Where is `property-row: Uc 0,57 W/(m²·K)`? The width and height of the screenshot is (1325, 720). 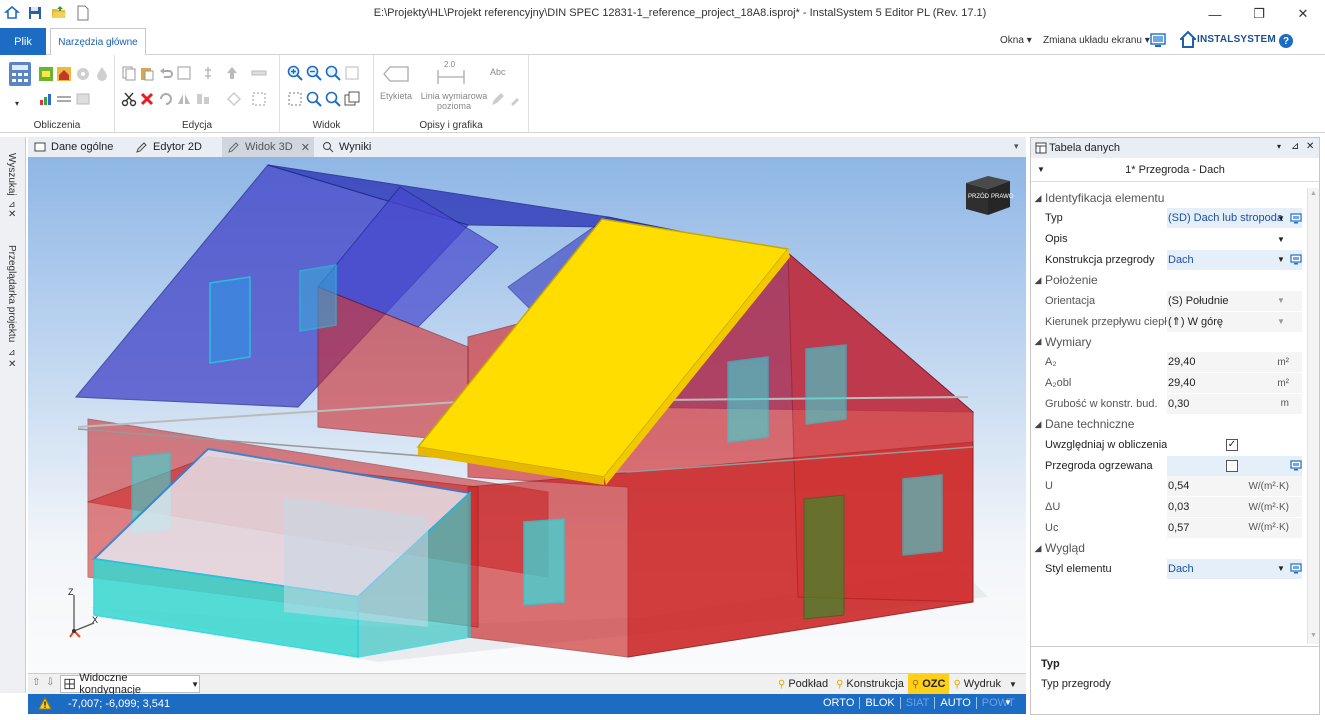 property-row: Uc 0,57 W/(m²·K) is located at coordinates (1175, 528).